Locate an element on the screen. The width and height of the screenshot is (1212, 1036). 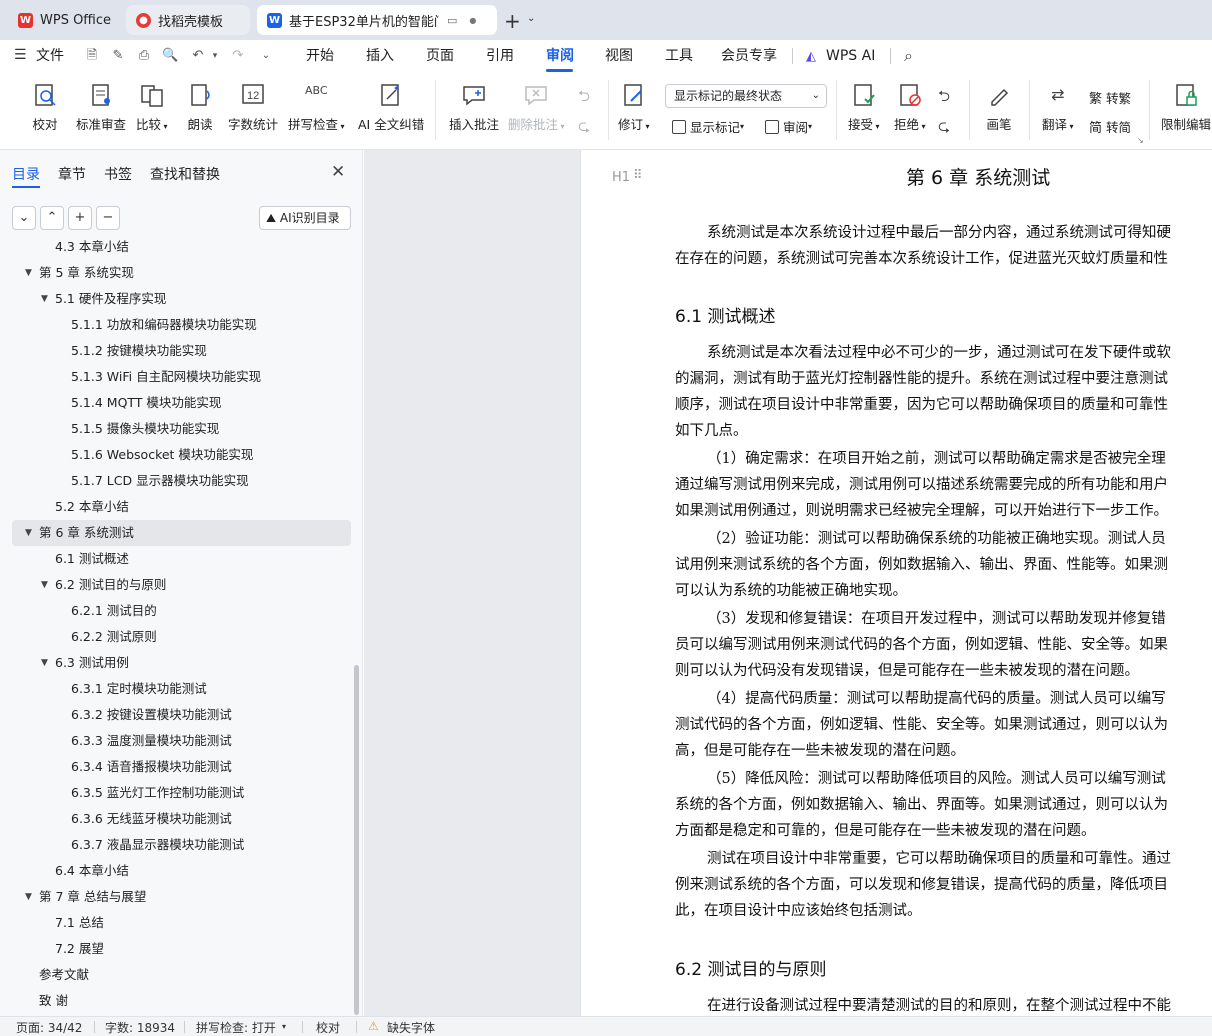
menu-view: 视图 is located at coordinates (619, 56).